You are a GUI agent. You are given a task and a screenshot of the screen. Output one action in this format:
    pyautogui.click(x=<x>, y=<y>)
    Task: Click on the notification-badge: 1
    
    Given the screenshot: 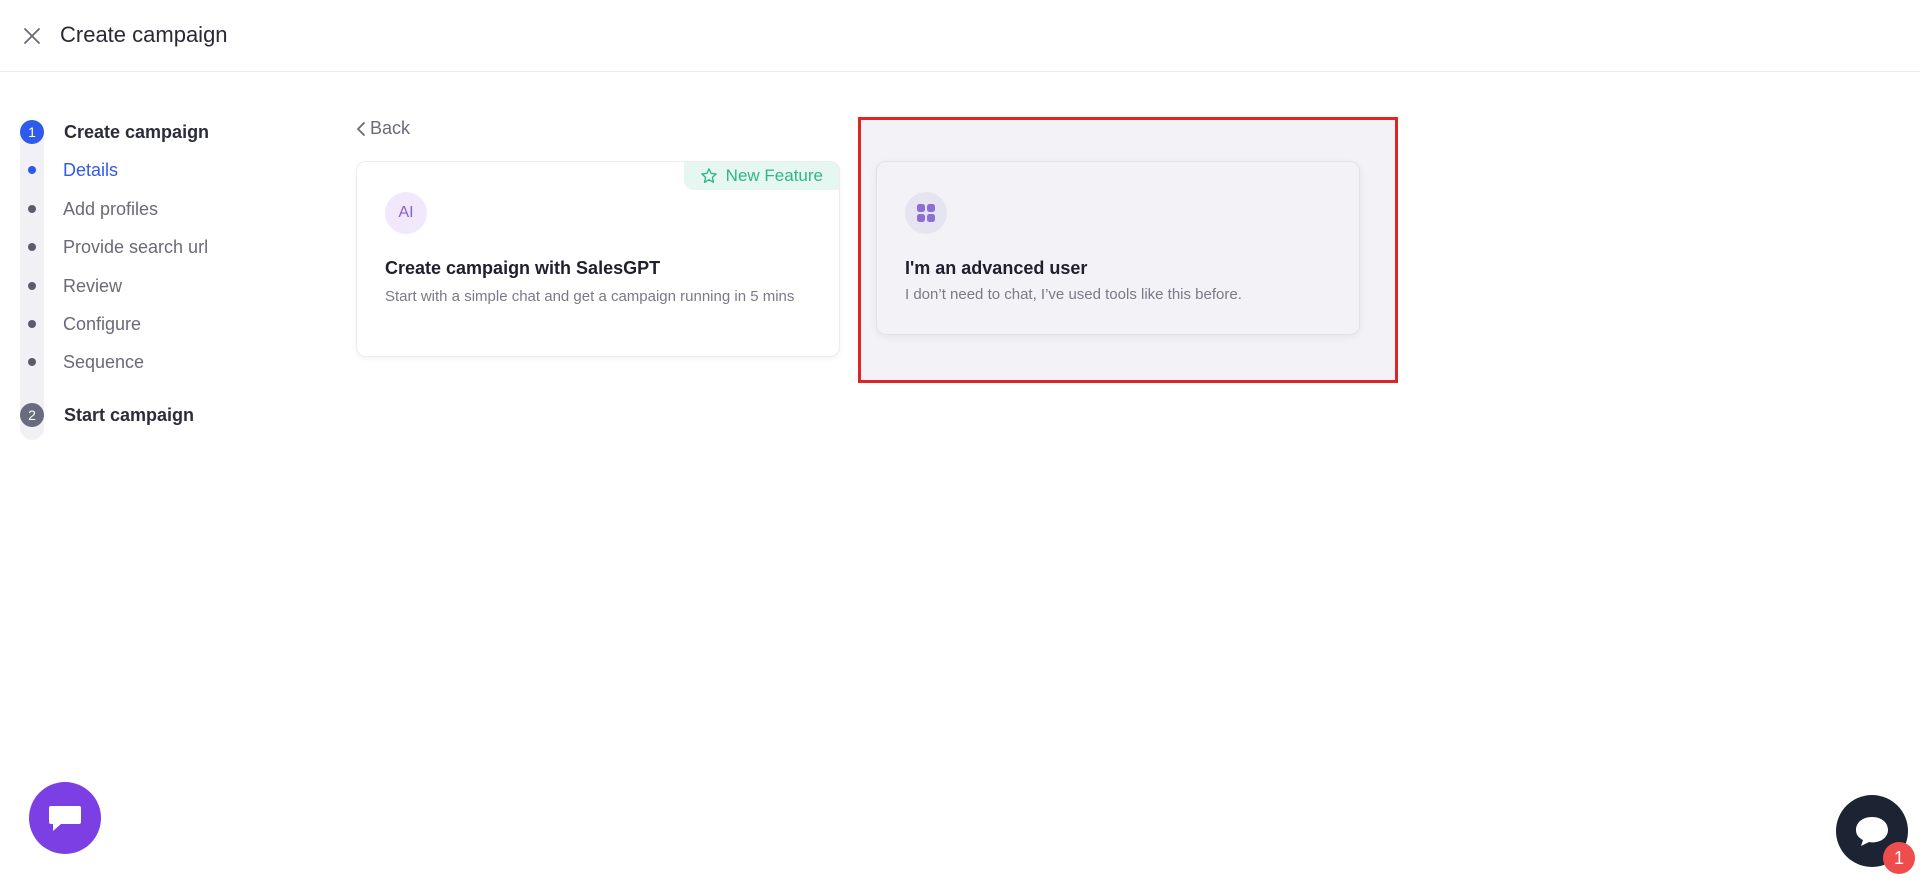 What is the action you would take?
    pyautogui.click(x=1899, y=858)
    